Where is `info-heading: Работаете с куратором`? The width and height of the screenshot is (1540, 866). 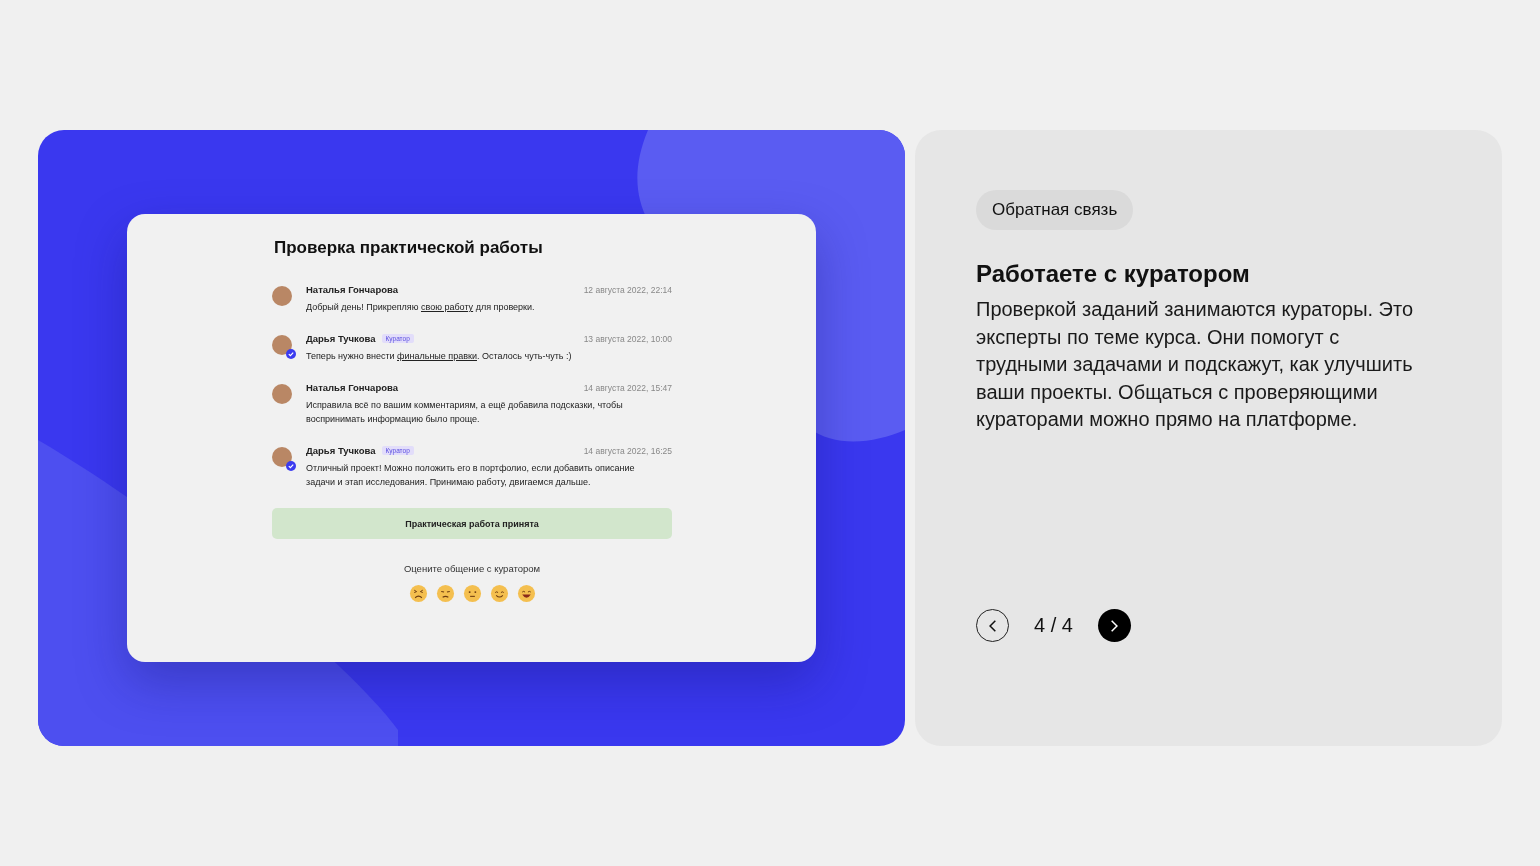
info-heading: Работаете с куратором is located at coordinates (1113, 274).